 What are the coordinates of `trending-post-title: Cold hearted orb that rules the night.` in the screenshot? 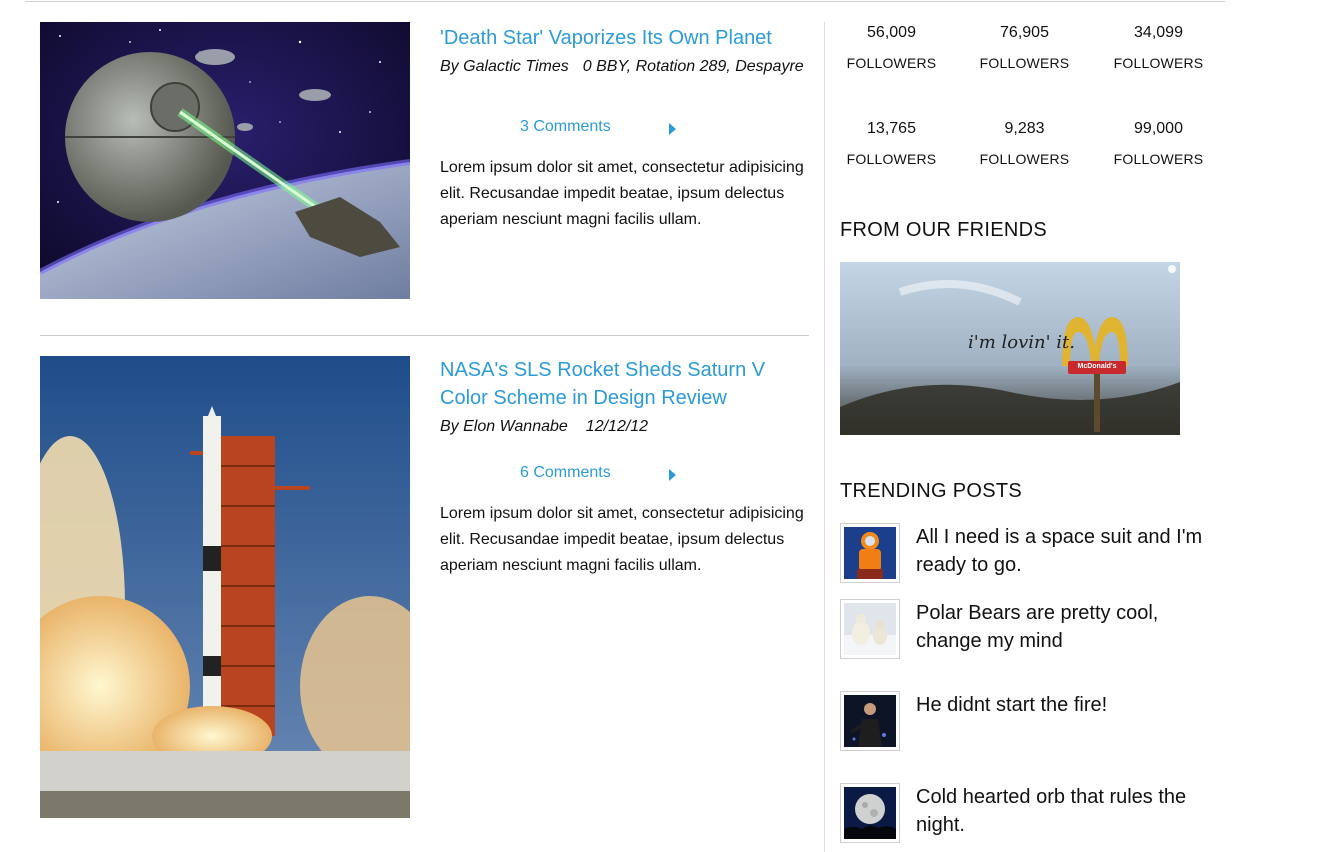 It's located at (1061, 811).